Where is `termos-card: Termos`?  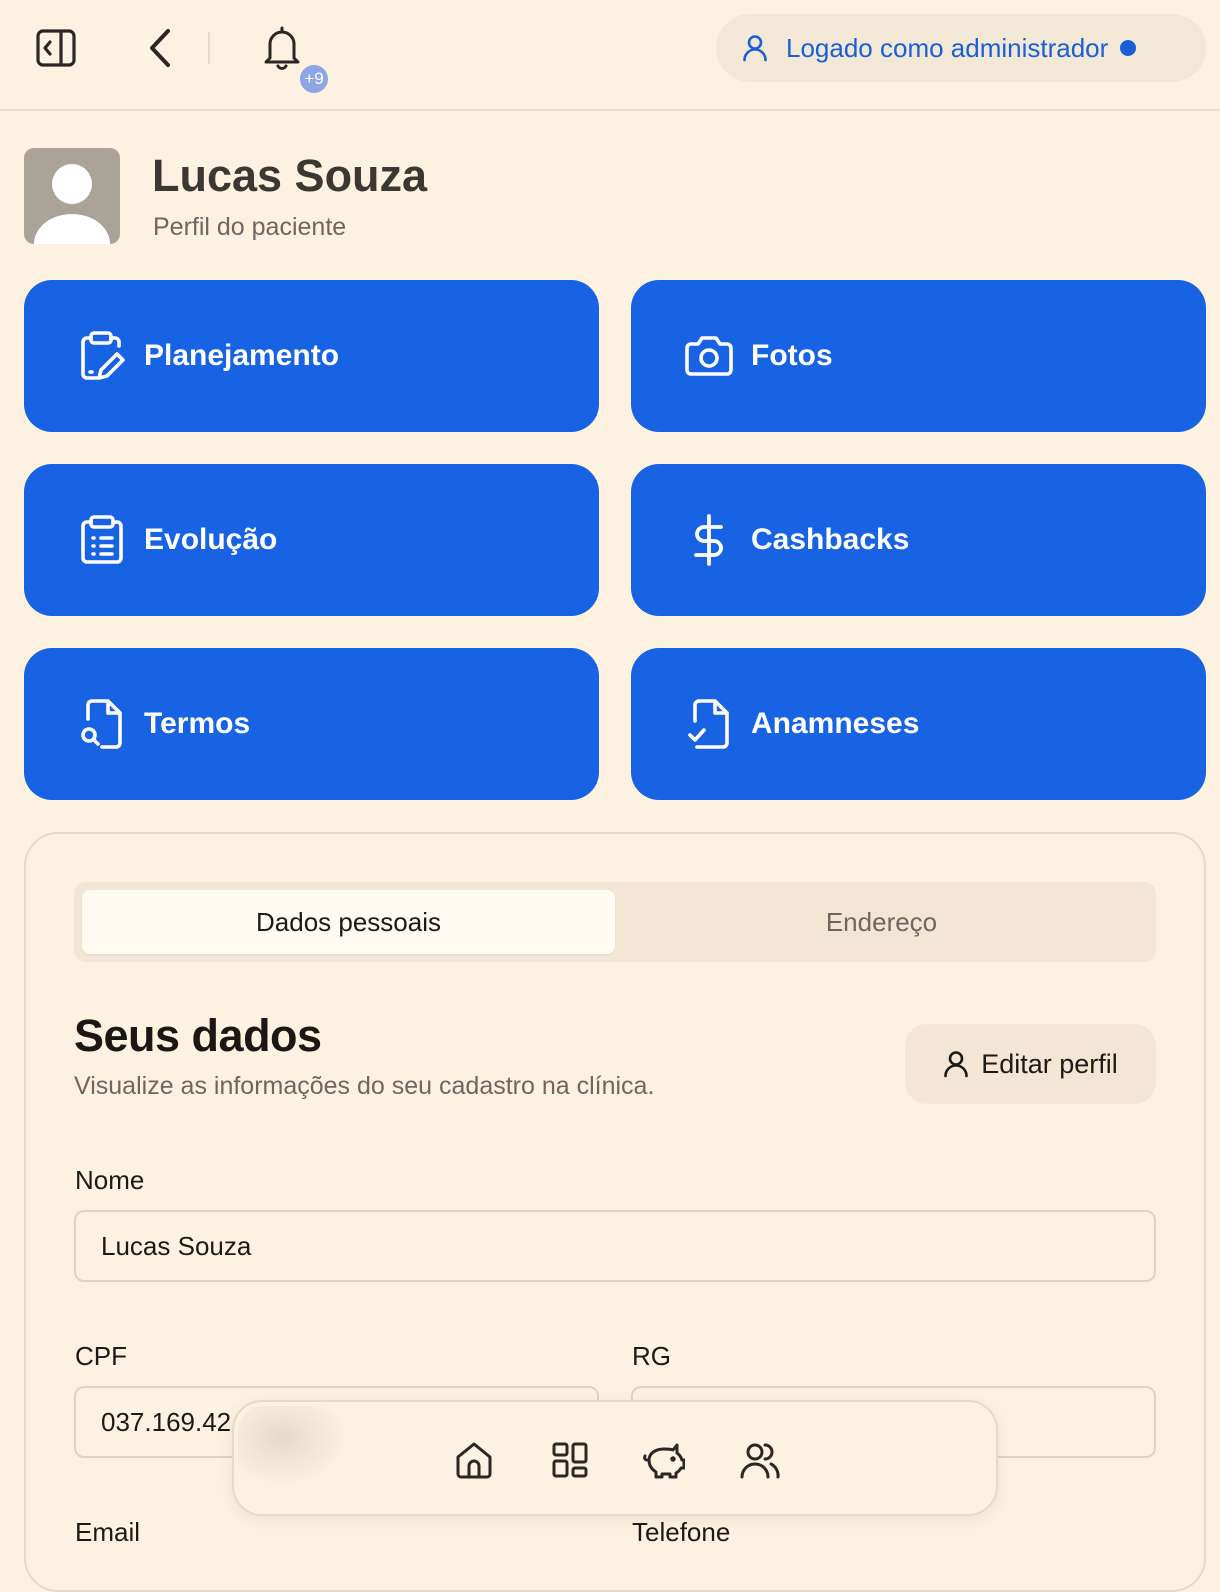
termos-card: Termos is located at coordinates (311, 724).